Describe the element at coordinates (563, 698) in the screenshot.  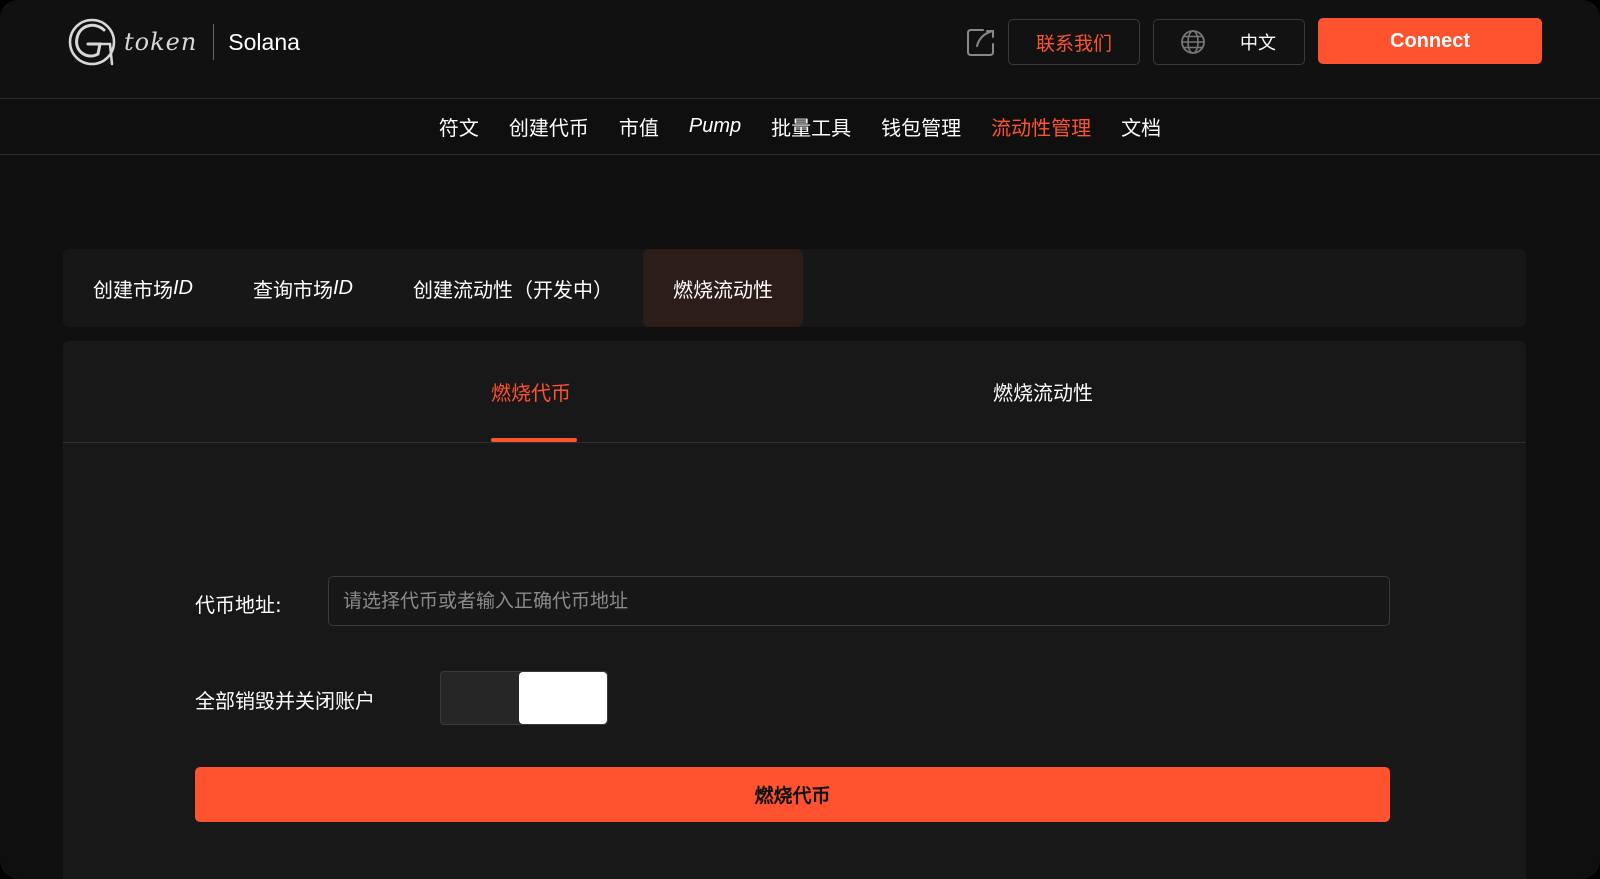
I see `toggle-knob` at that location.